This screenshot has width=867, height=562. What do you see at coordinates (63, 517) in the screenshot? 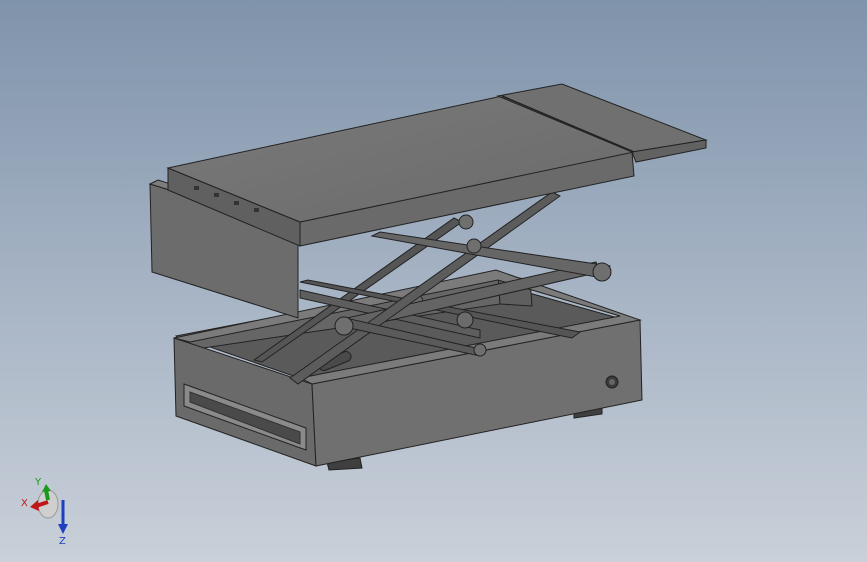
I see `z-axis-arrow` at bounding box center [63, 517].